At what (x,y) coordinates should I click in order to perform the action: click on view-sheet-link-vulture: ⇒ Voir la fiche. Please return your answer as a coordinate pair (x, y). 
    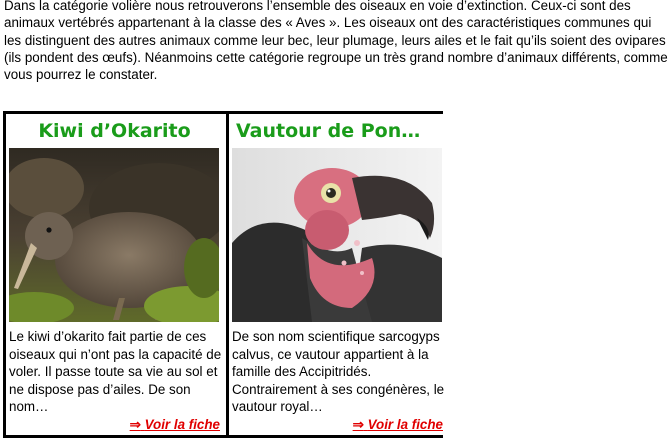
    Looking at the image, I should click on (398, 425).